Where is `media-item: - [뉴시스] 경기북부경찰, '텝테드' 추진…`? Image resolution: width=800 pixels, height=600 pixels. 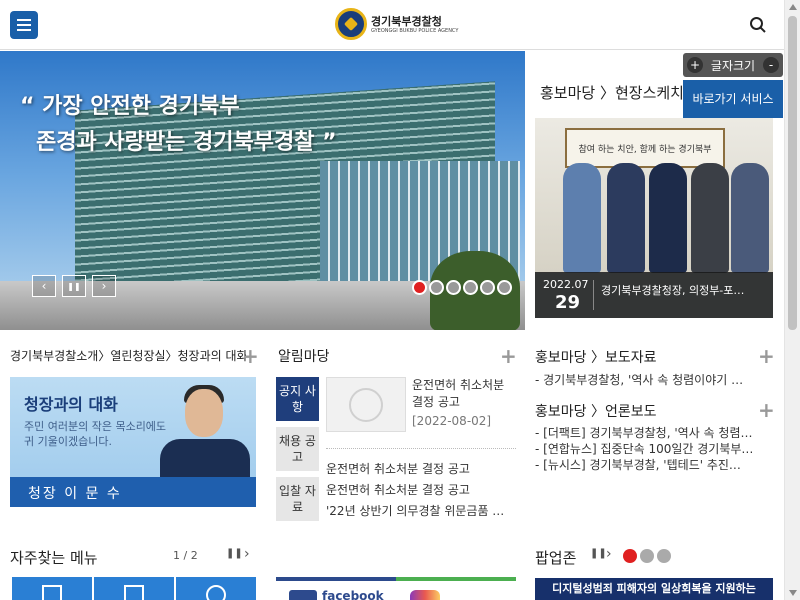 media-item: - [뉴시스] 경기북부경찰, '텝테드' 추진… is located at coordinates (655, 465).